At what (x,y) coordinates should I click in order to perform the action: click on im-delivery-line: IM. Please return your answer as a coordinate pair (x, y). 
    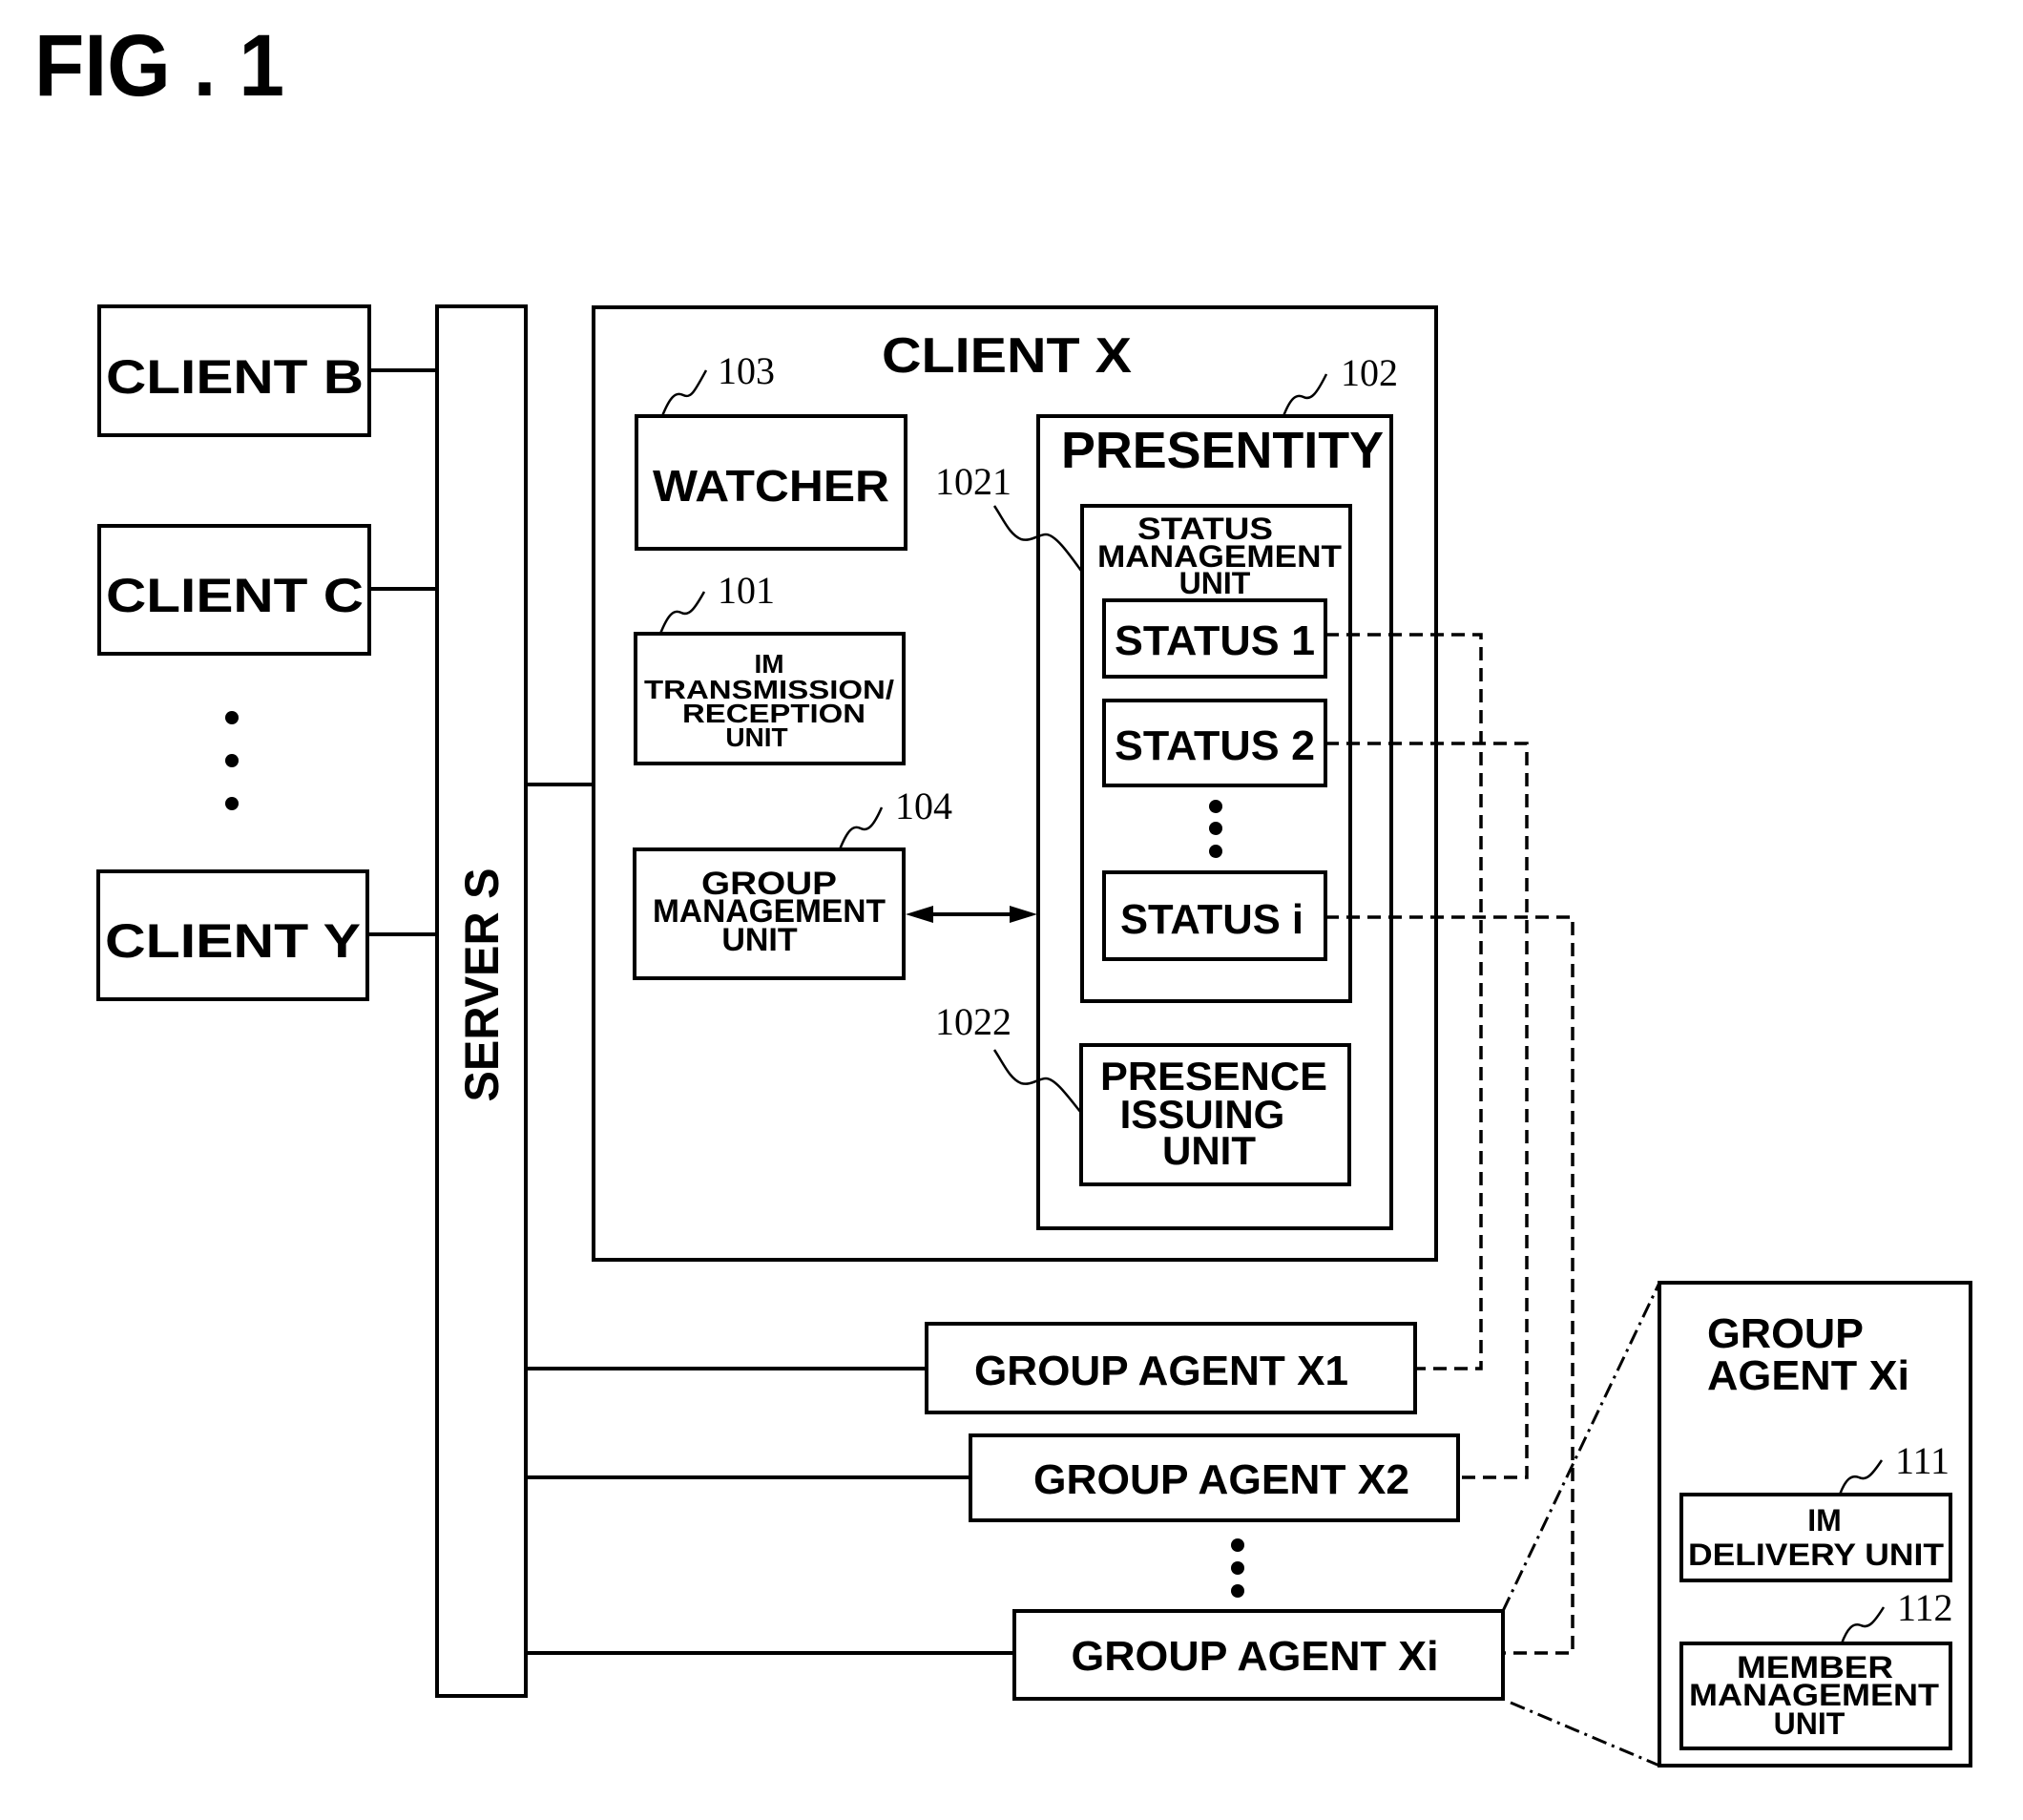
    Looking at the image, I should click on (1824, 1520).